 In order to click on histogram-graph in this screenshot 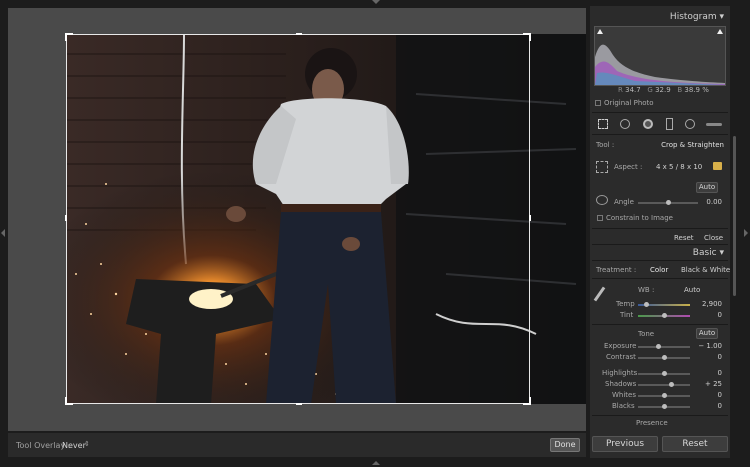, I will do `click(660, 56)`.